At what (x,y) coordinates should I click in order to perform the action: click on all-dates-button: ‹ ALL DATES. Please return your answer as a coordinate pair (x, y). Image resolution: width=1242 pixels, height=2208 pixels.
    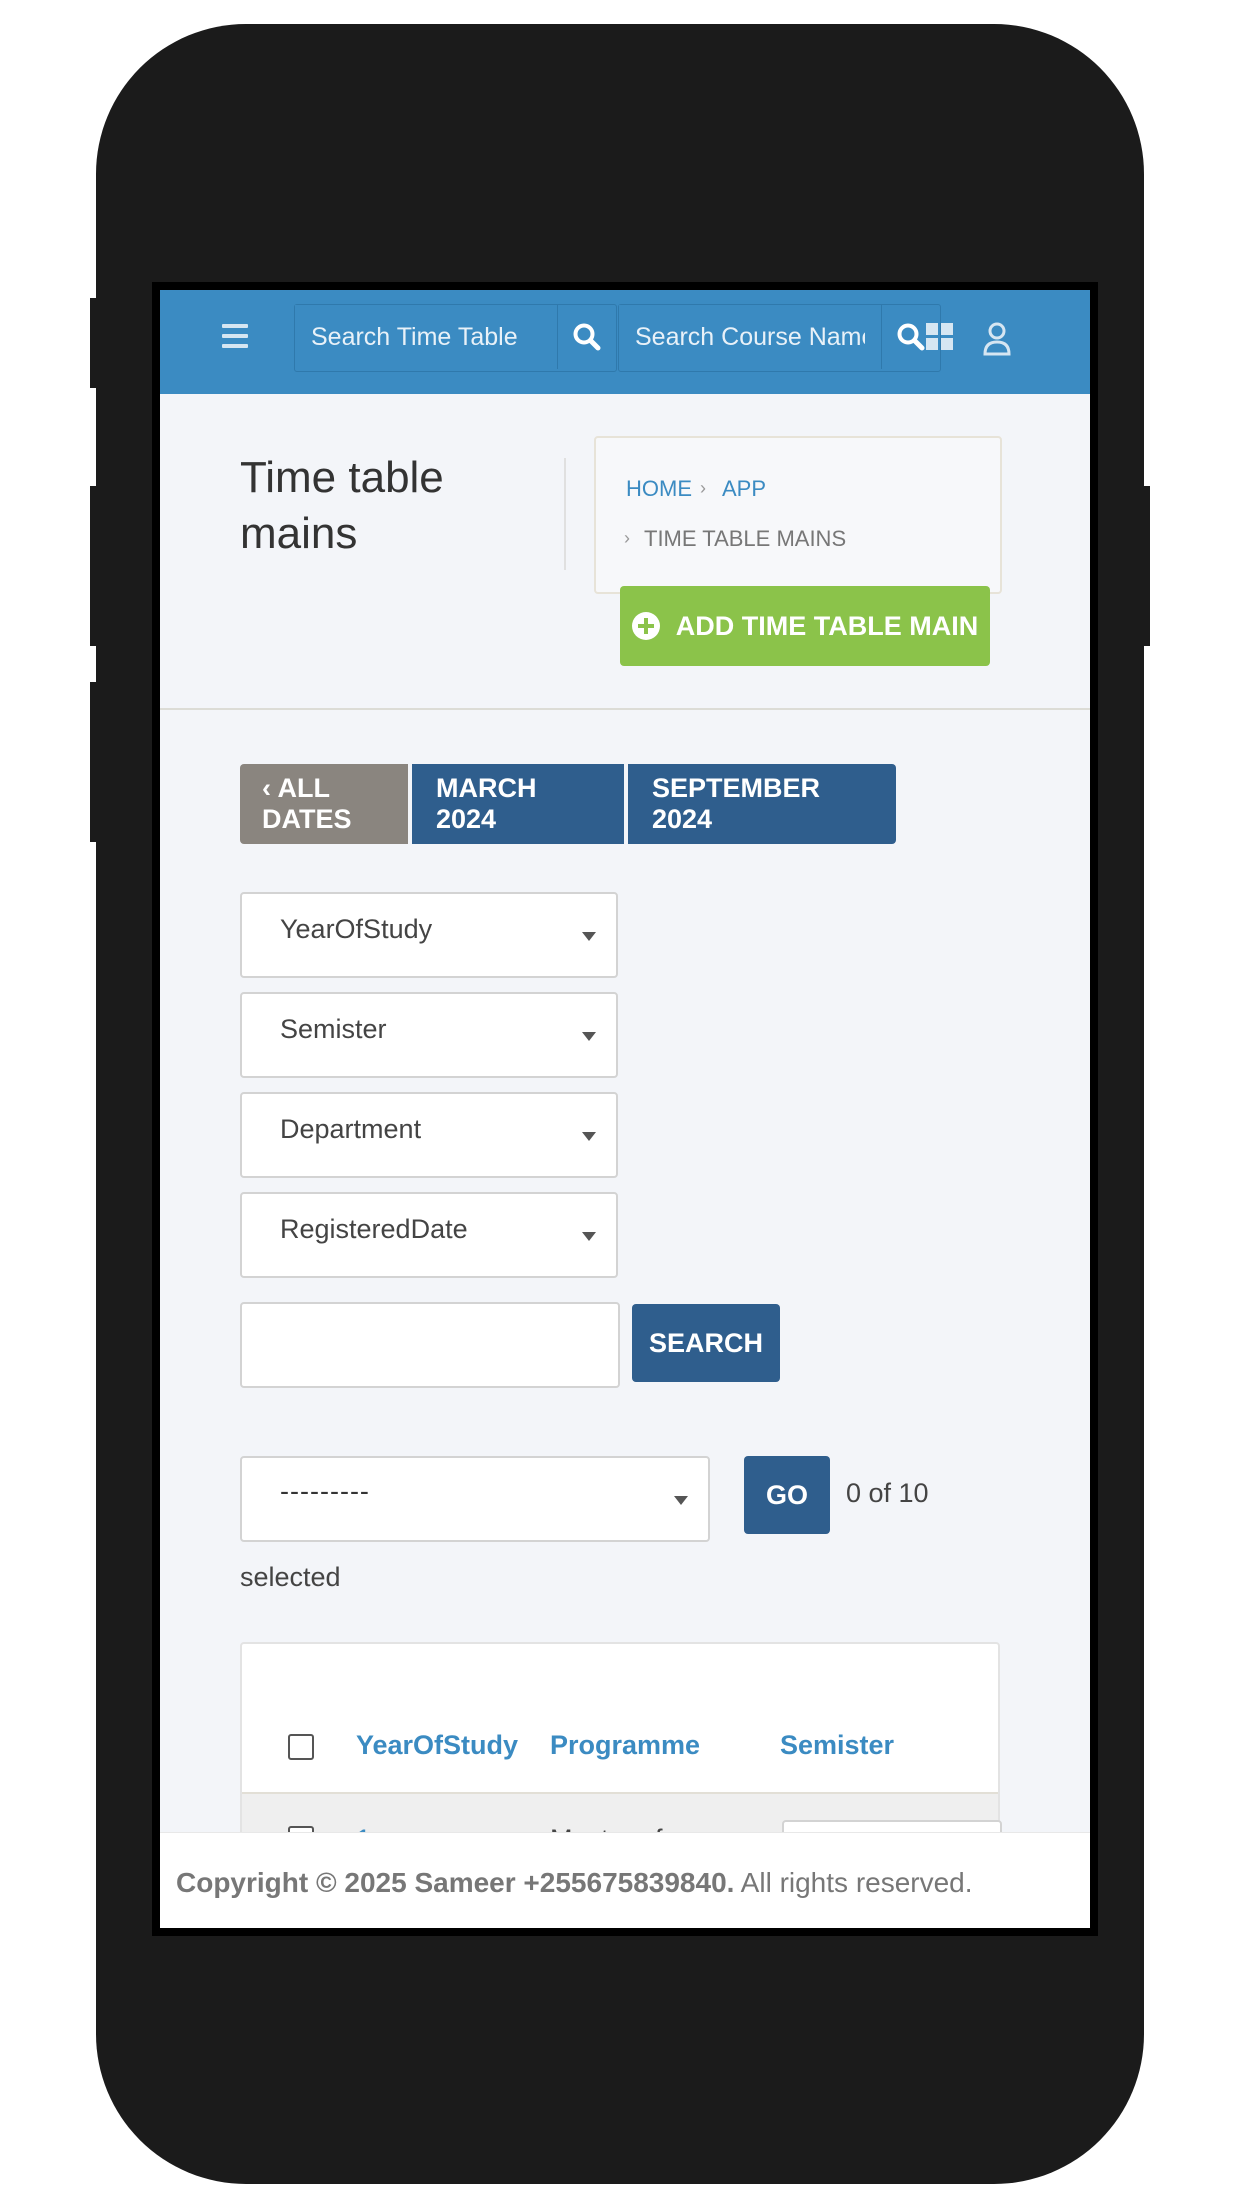
    Looking at the image, I should click on (324, 804).